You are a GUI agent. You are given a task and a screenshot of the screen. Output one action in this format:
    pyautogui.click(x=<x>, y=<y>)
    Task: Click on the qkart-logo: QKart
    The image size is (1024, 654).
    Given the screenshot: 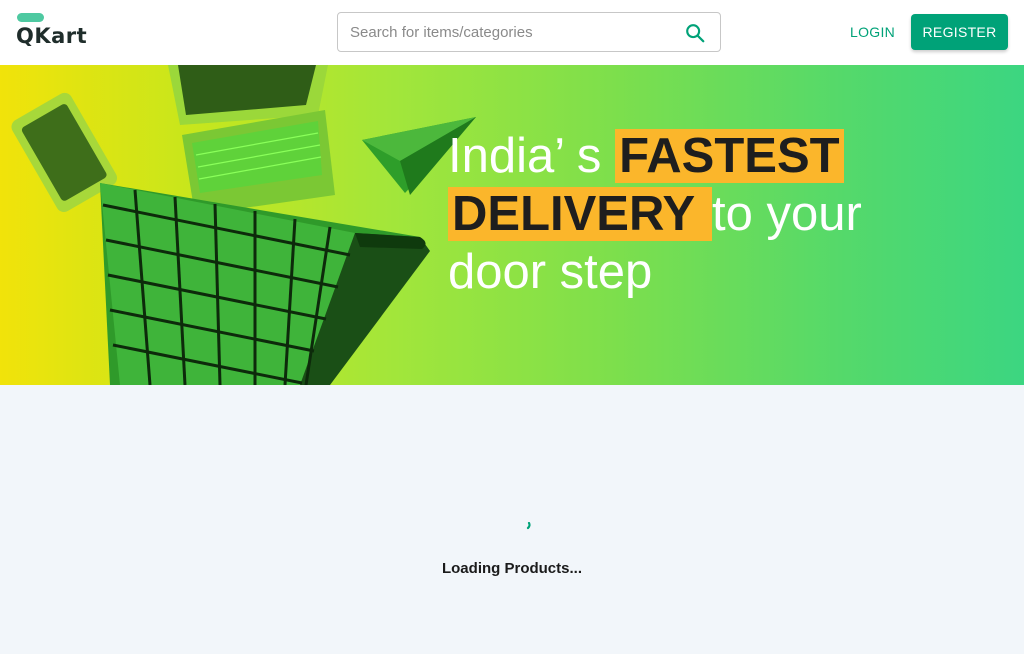 What is the action you would take?
    pyautogui.click(x=56, y=32)
    